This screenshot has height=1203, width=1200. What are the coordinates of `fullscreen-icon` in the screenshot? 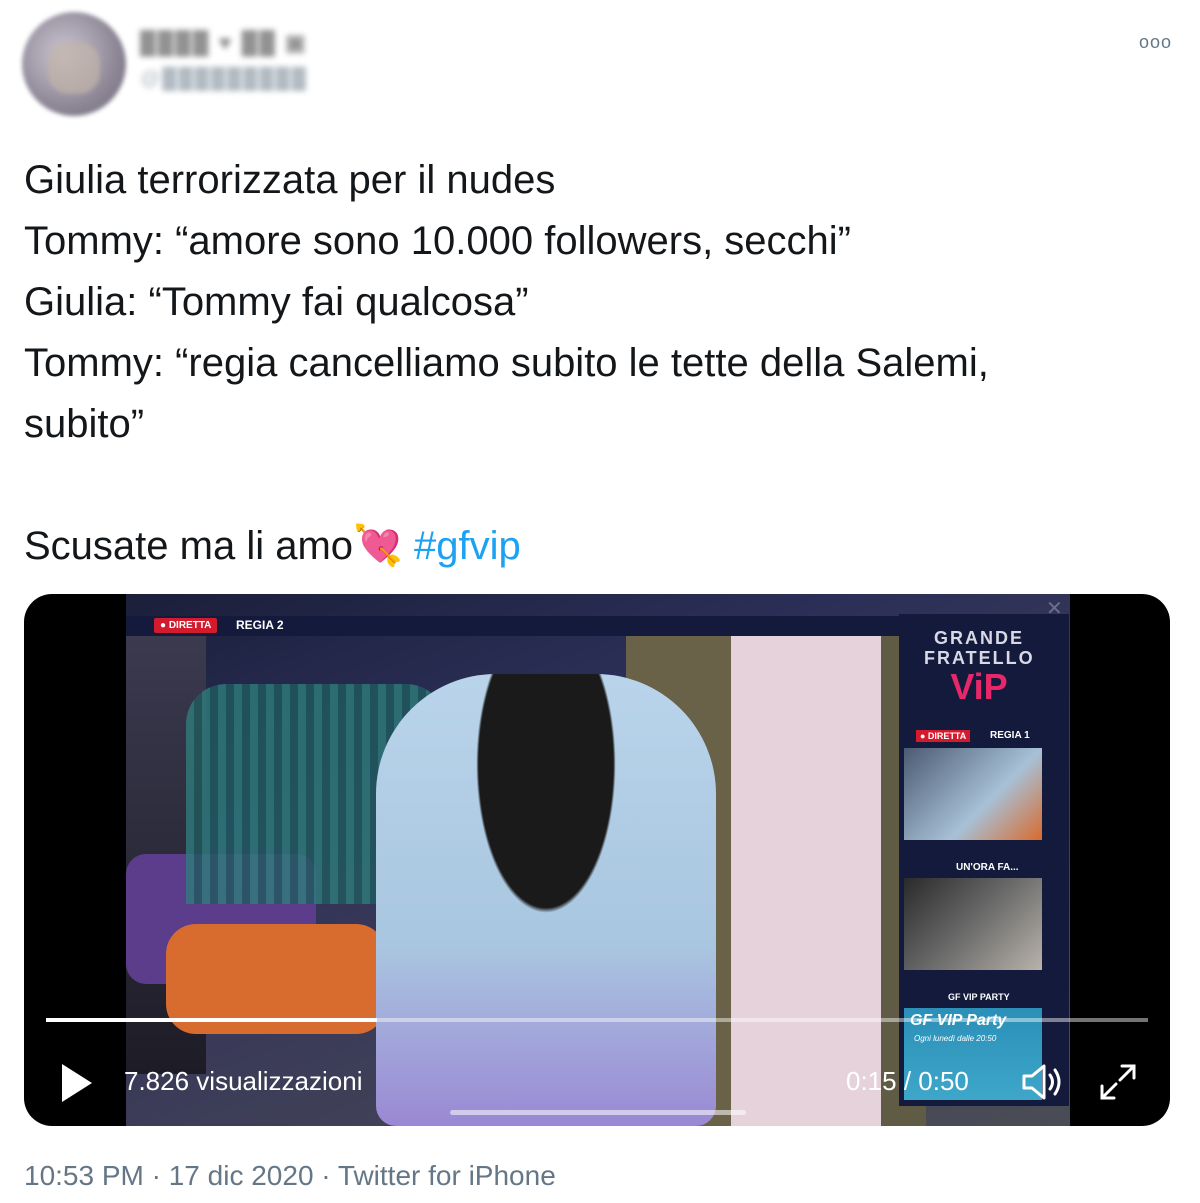 It's located at (1118, 1082).